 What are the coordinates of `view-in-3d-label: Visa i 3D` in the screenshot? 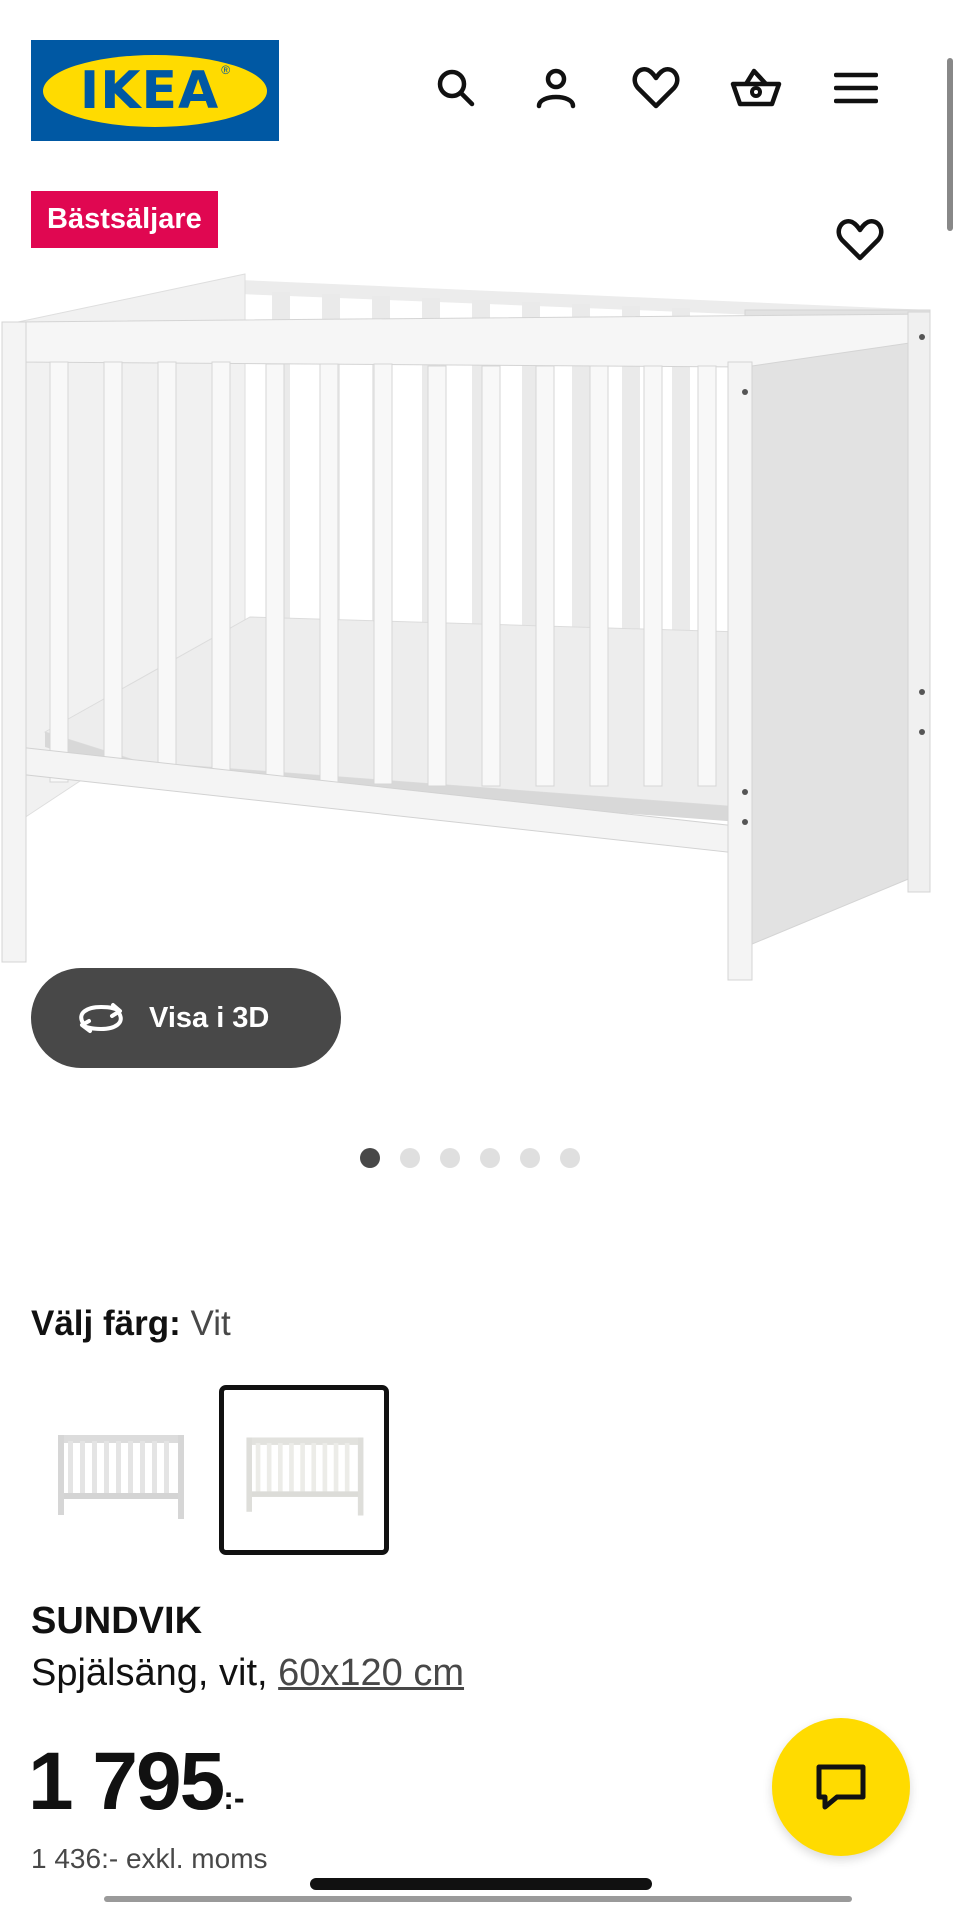 It's located at (209, 1017).